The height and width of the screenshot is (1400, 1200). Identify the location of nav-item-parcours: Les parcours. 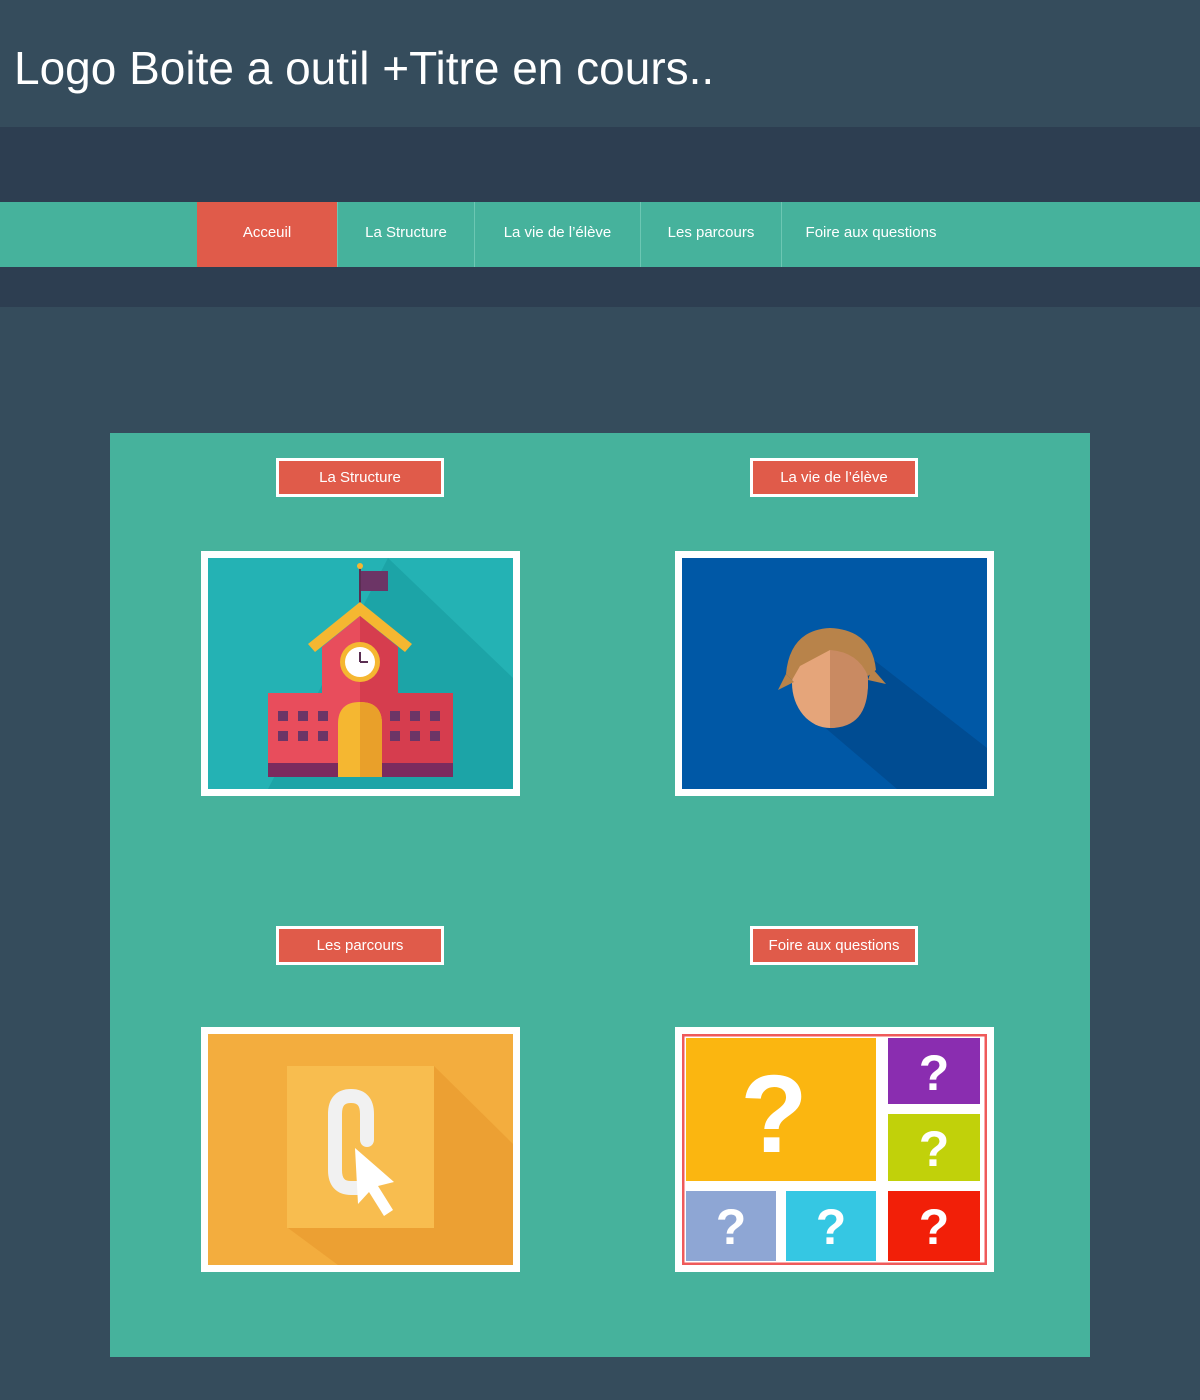
(711, 234).